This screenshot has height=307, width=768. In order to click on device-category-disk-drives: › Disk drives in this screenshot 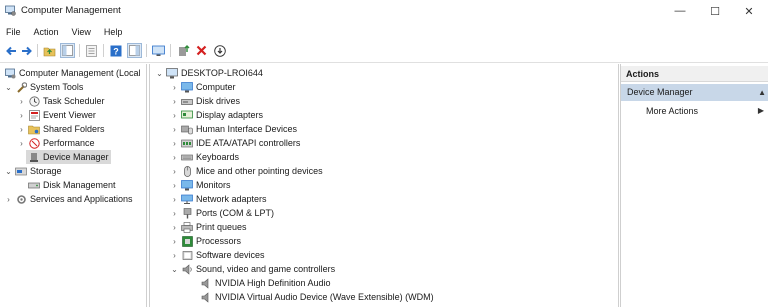, I will do `click(205, 101)`.